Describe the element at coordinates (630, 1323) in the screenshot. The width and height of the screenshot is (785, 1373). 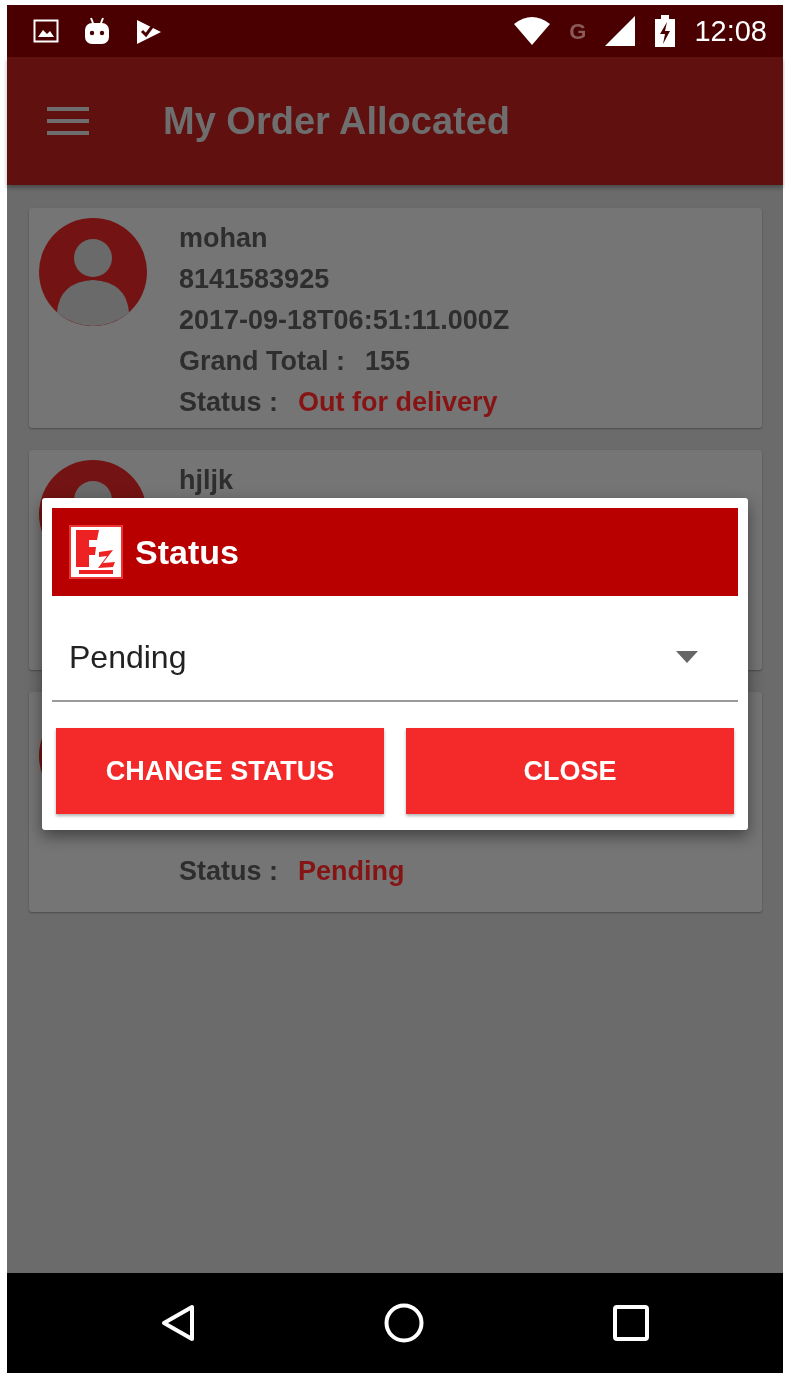
I see `recent-apps-icon` at that location.